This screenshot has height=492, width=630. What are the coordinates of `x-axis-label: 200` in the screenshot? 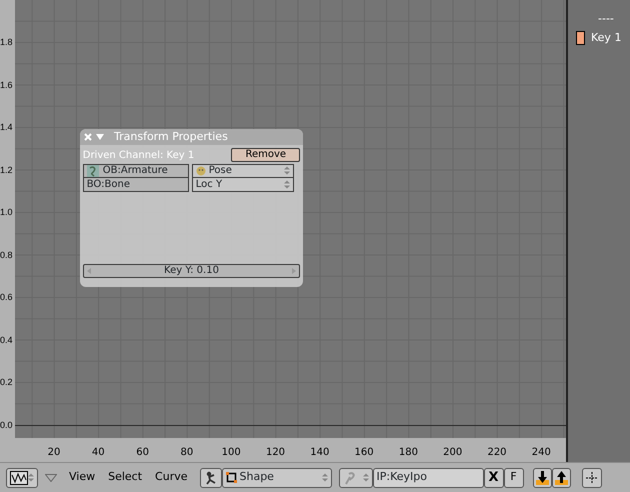 It's located at (452, 453).